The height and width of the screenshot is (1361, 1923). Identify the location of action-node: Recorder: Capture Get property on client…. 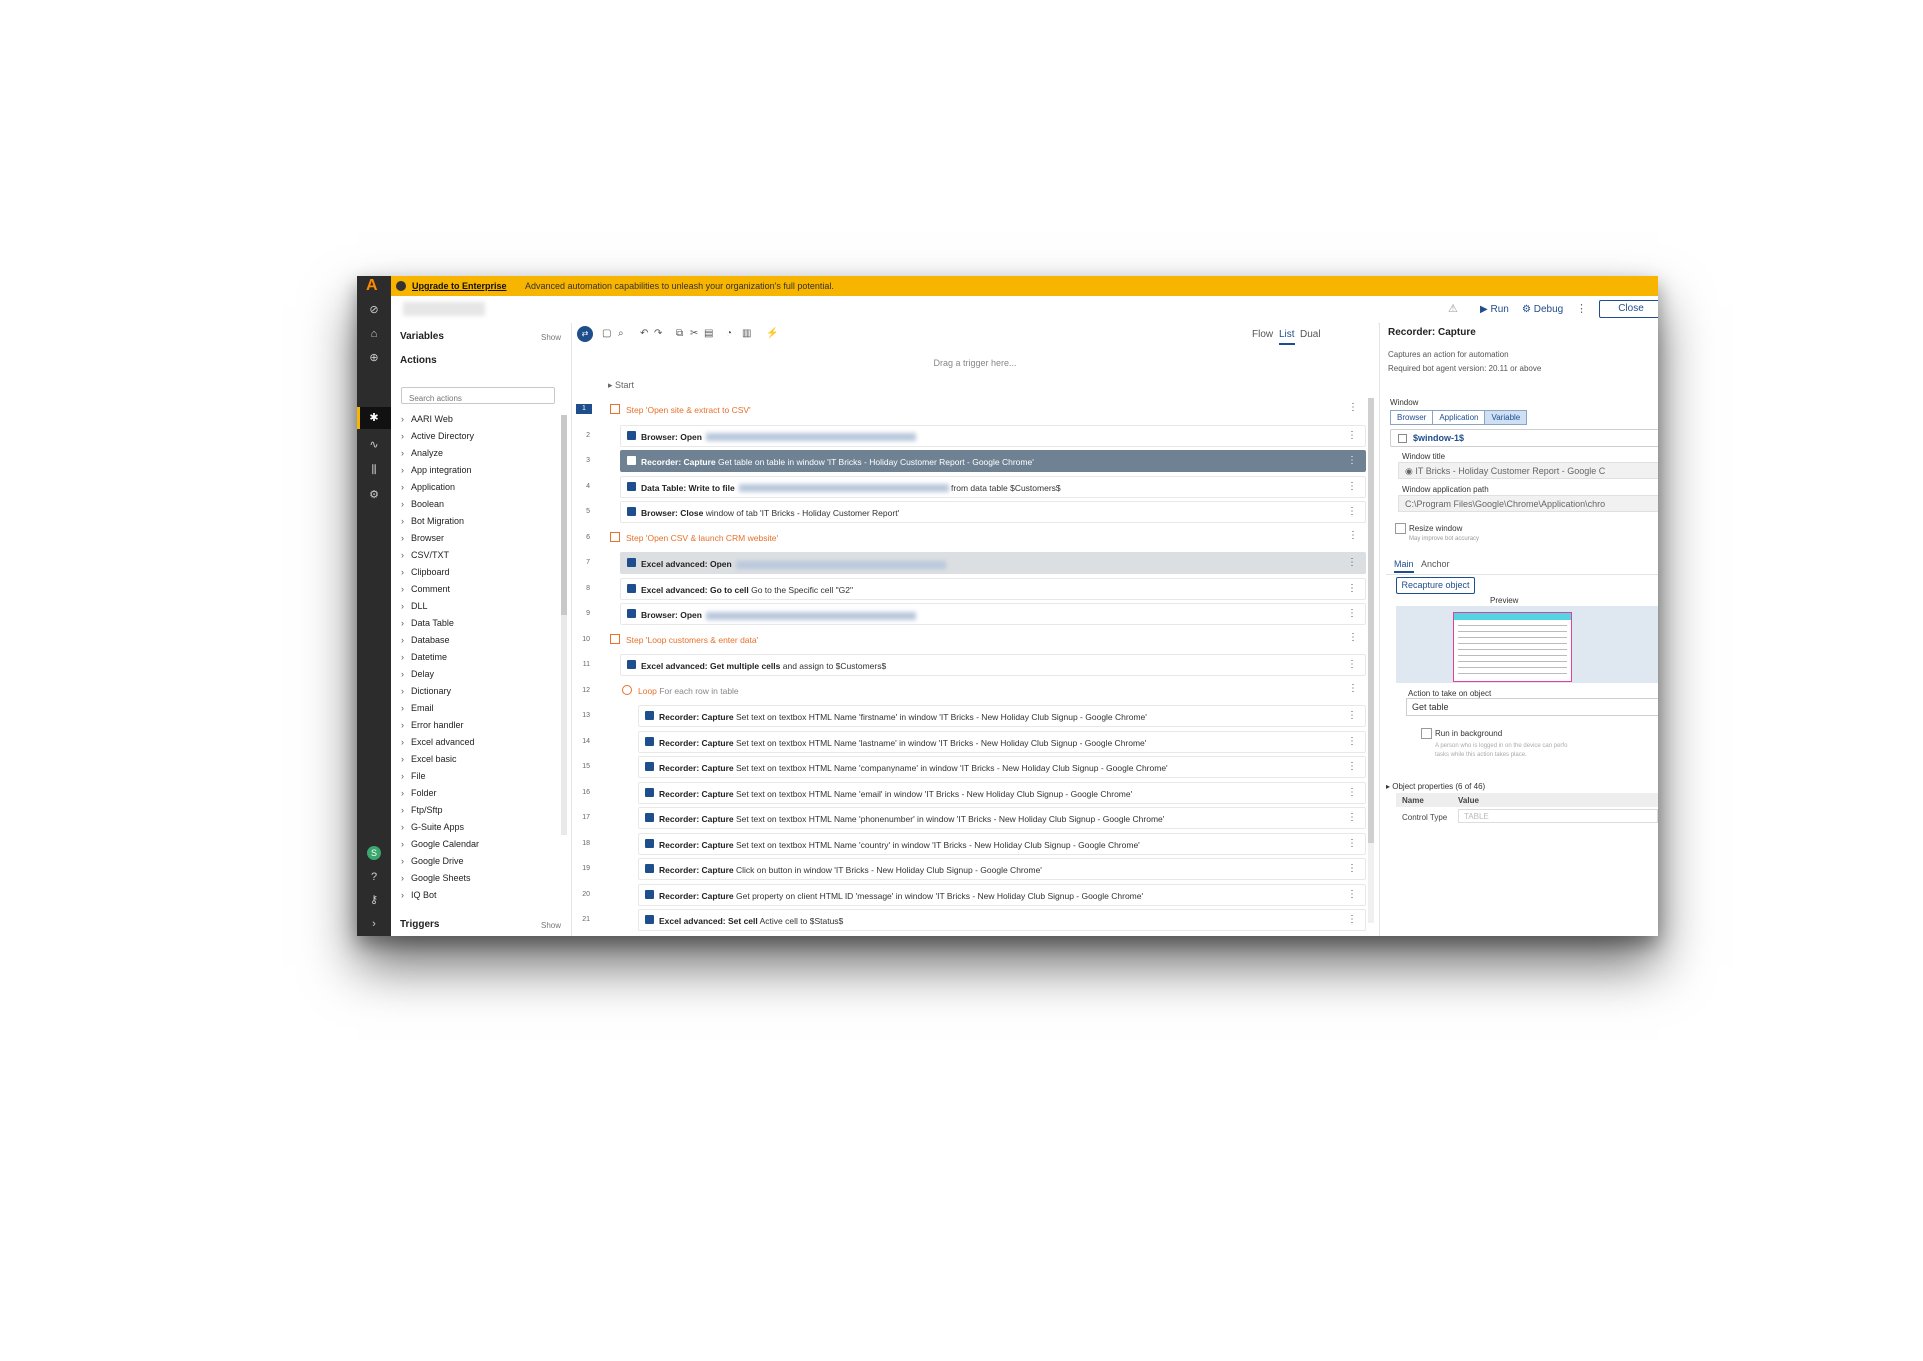
(1002, 894).